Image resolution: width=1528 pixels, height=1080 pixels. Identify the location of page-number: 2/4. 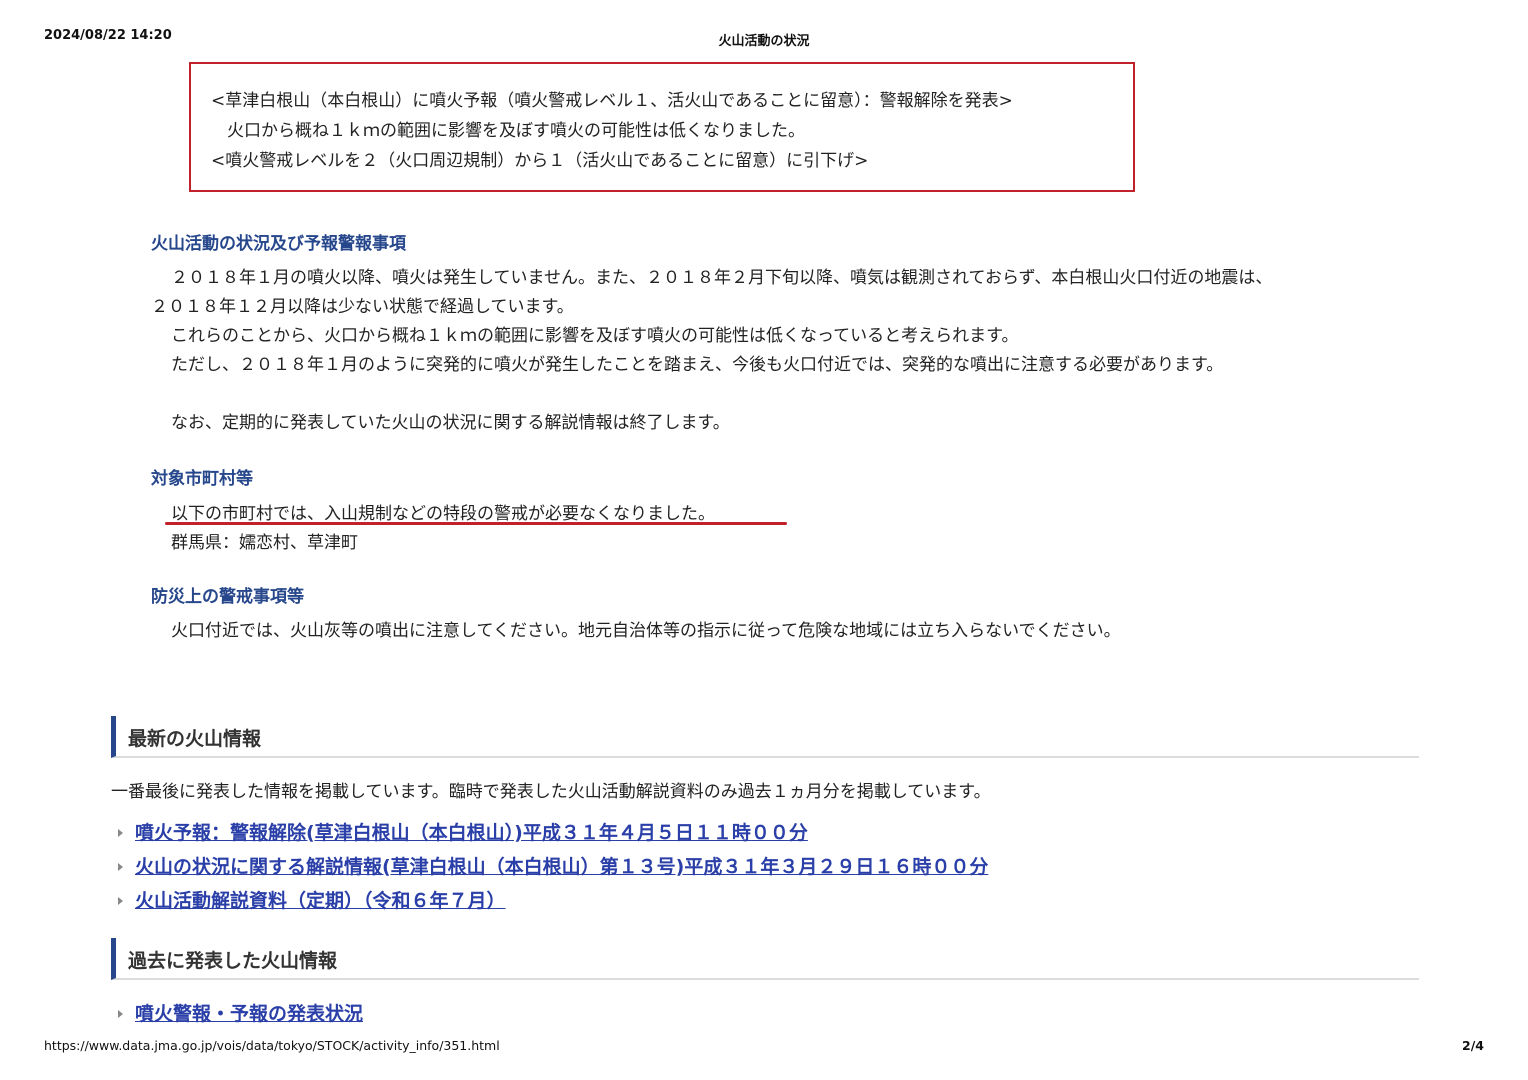
(1473, 1045).